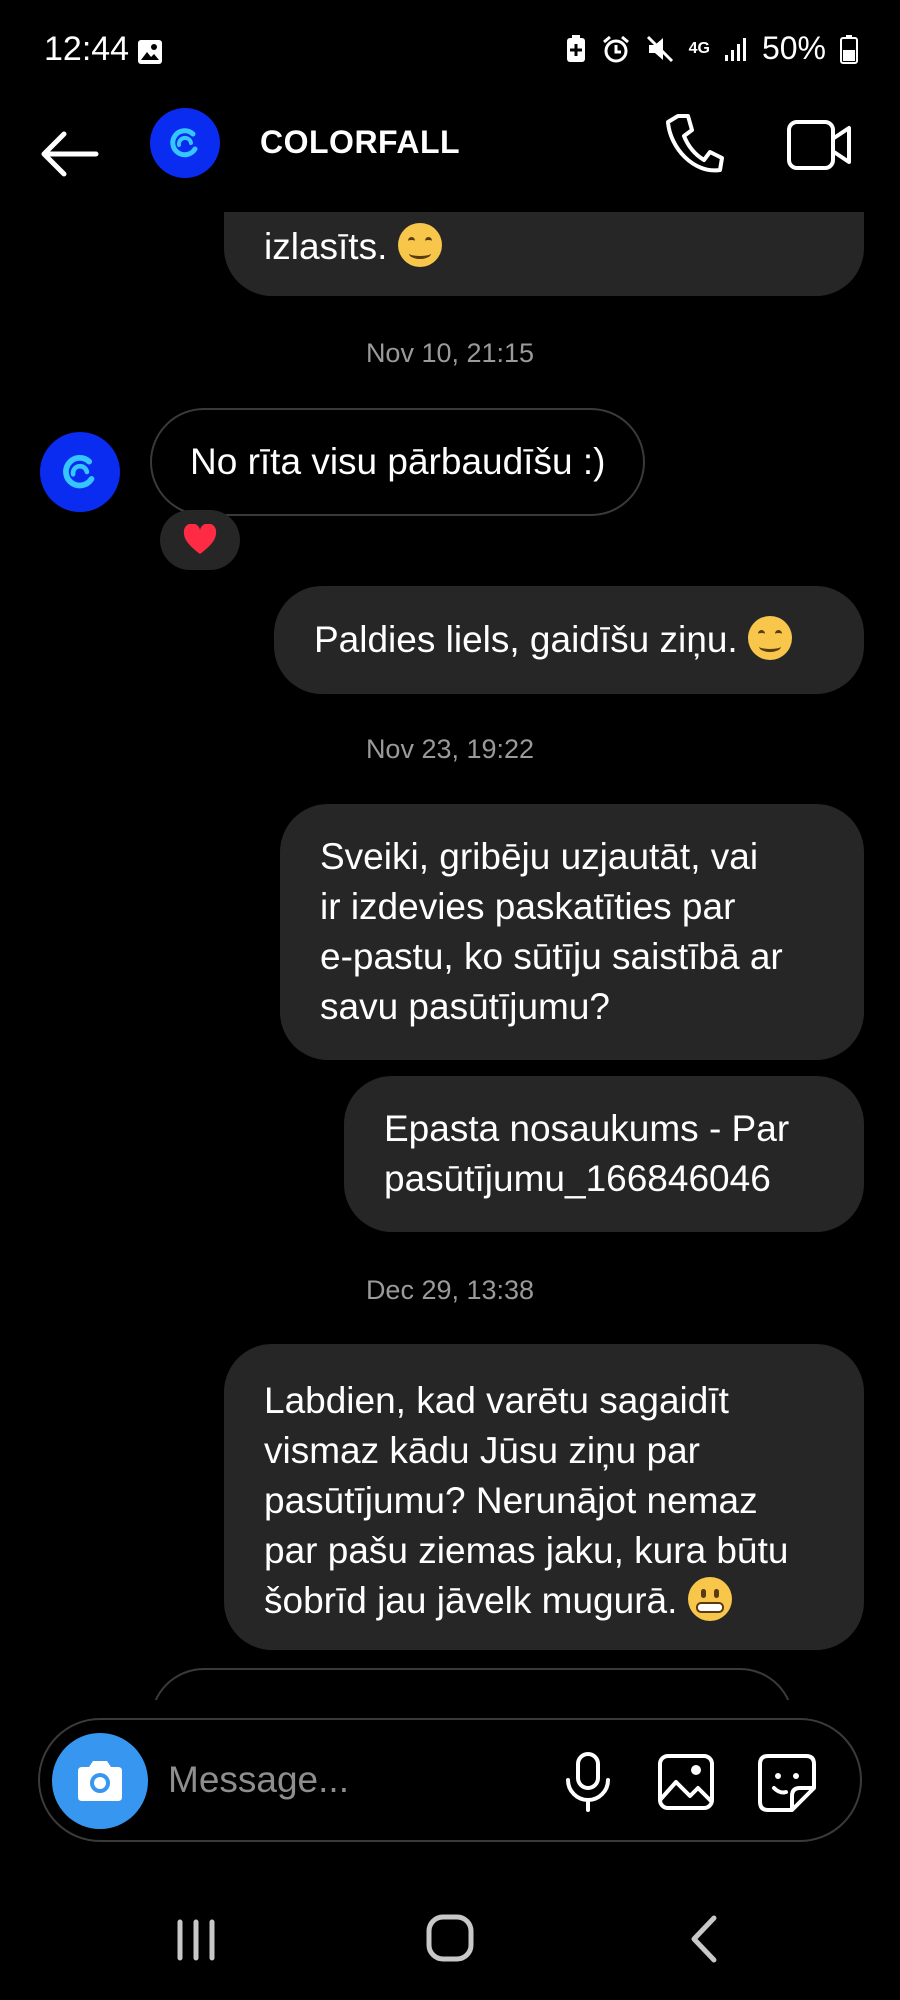 The width and height of the screenshot is (900, 2000). I want to click on message-text: Paldies liels, gaidīšu ziņu., so click(526, 639).